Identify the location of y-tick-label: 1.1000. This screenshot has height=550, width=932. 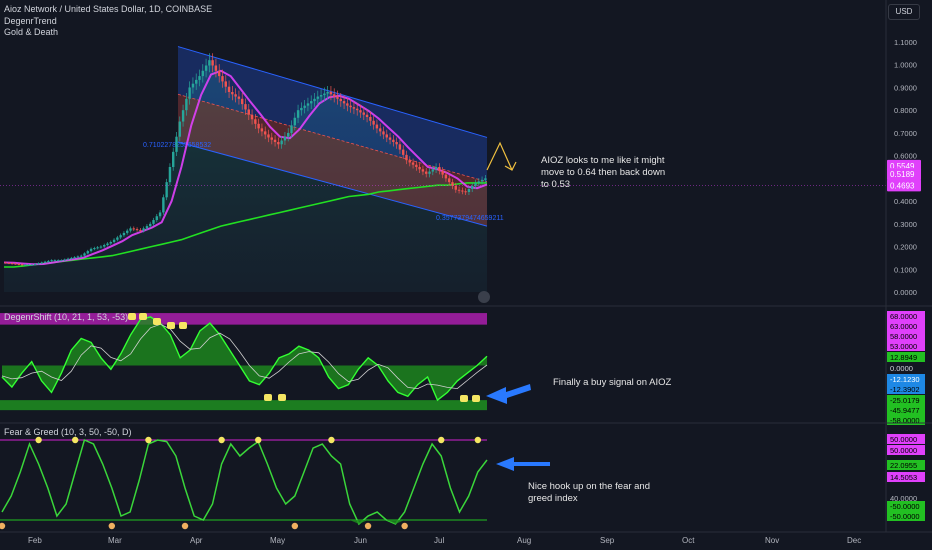
(905, 42).